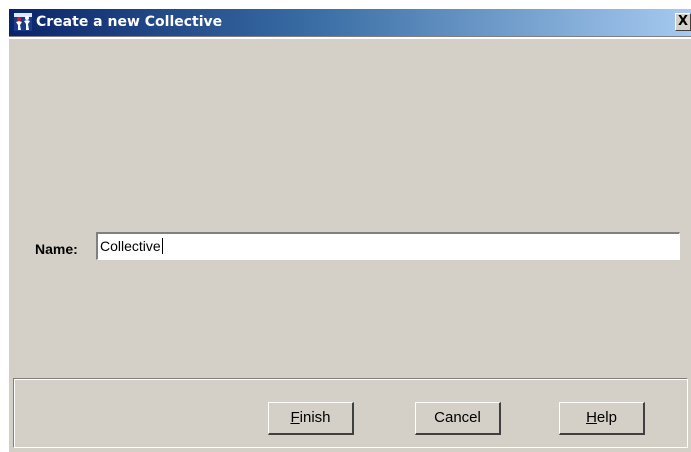 The width and height of the screenshot is (691, 452). Describe the element at coordinates (129, 22) in the screenshot. I see `dialog-title: Create a new Collective` at that location.